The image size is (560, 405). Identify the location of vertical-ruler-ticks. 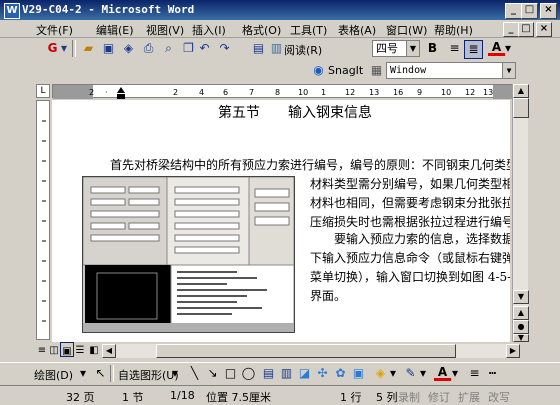
(44, 221).